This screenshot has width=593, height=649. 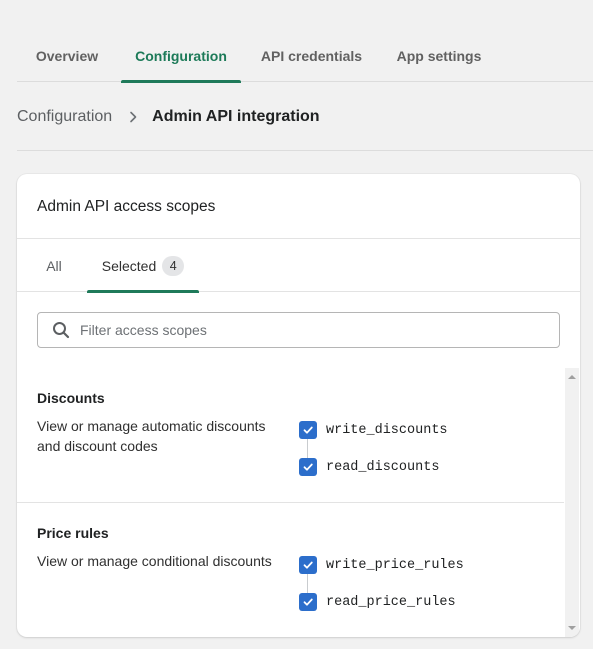 I want to click on tab-configuration: Configuration, so click(x=181, y=56).